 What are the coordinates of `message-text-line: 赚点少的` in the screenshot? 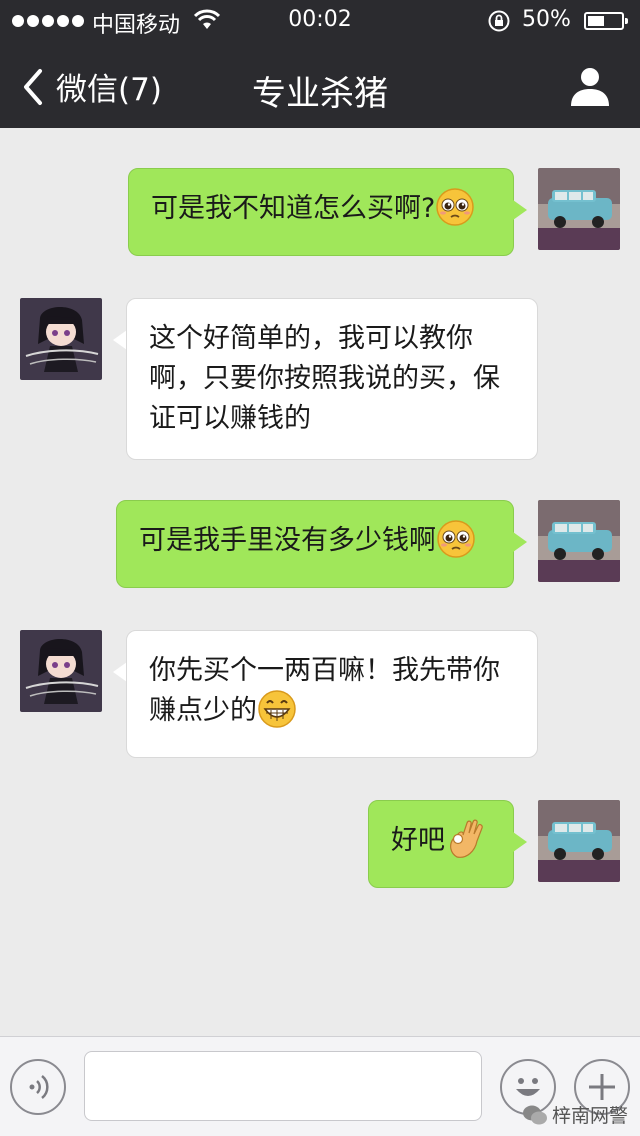 It's located at (203, 710).